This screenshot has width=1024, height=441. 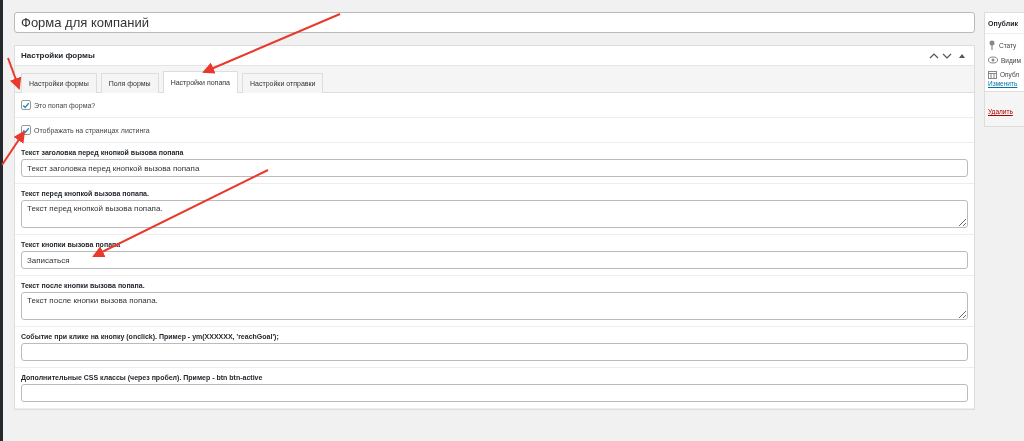 I want to click on pin-icon, so click(x=992, y=45).